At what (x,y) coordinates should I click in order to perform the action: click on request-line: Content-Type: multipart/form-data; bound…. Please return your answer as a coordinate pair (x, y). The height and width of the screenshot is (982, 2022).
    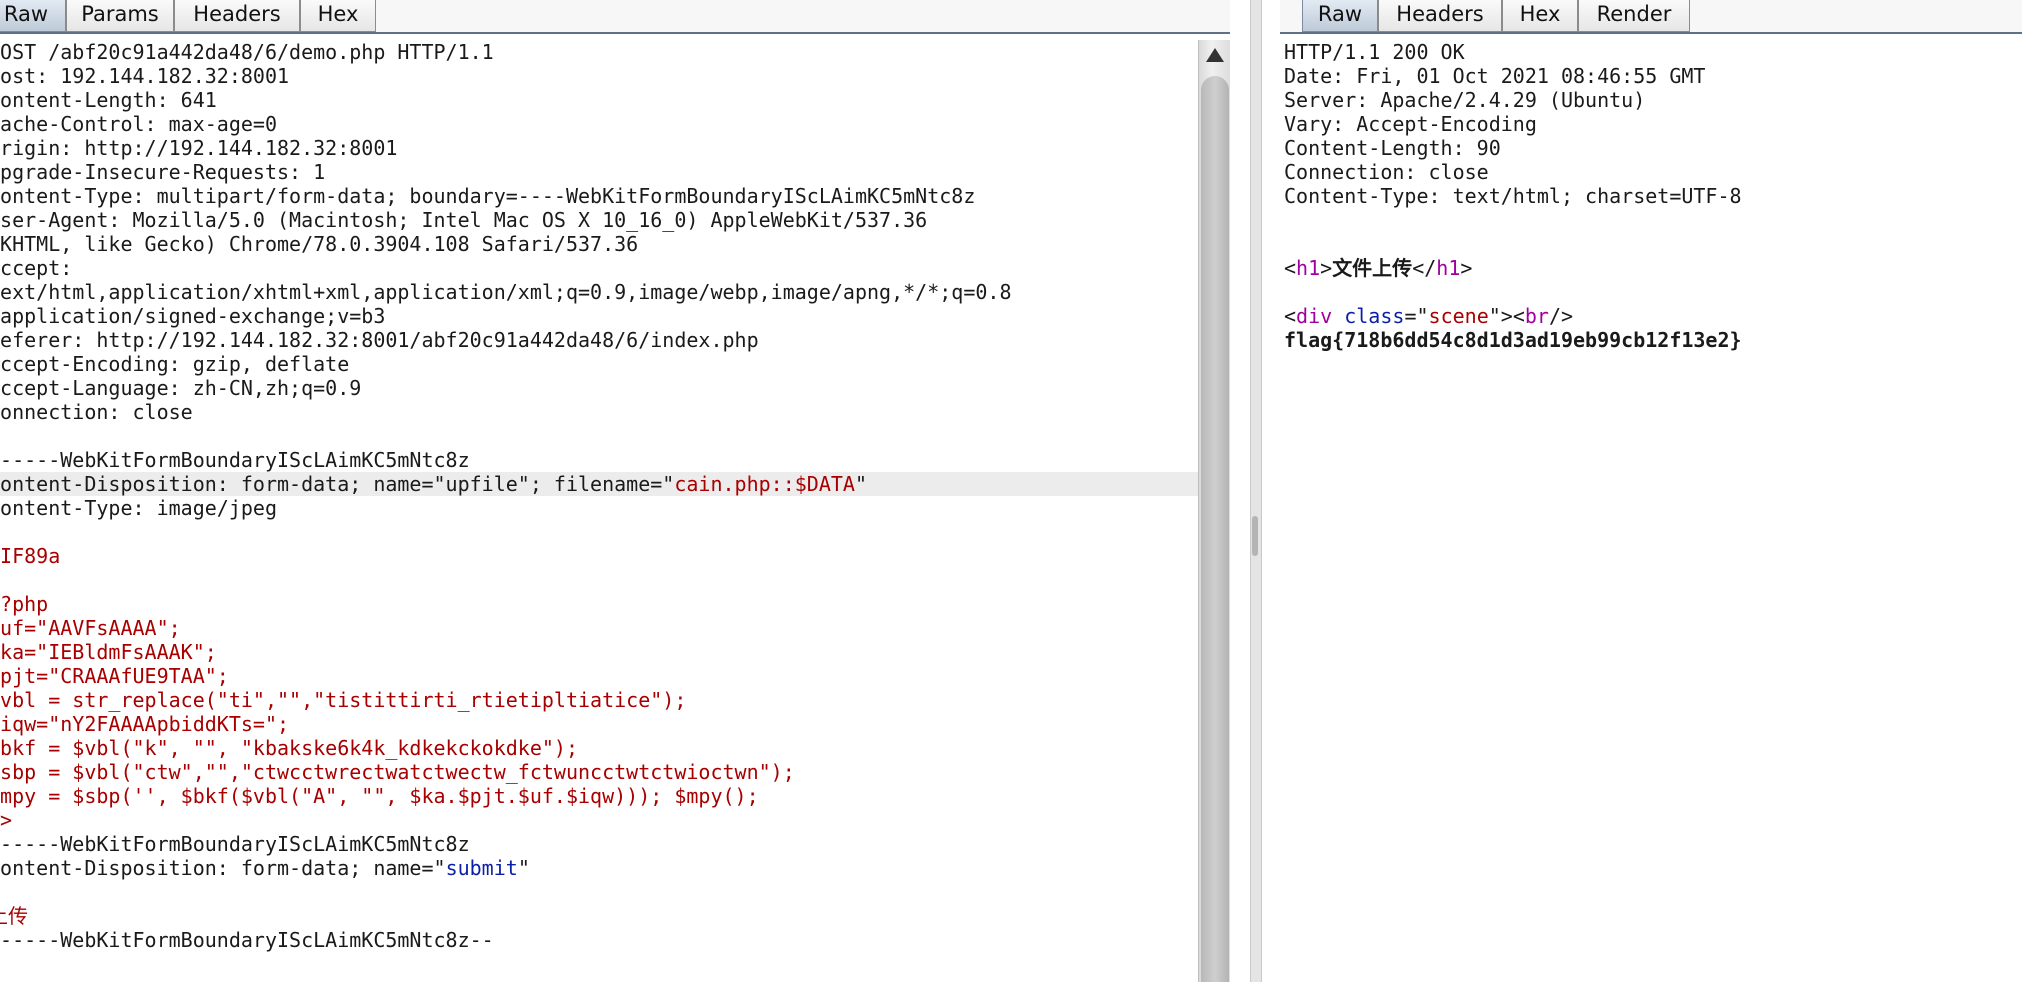
    Looking at the image, I should click on (488, 196).